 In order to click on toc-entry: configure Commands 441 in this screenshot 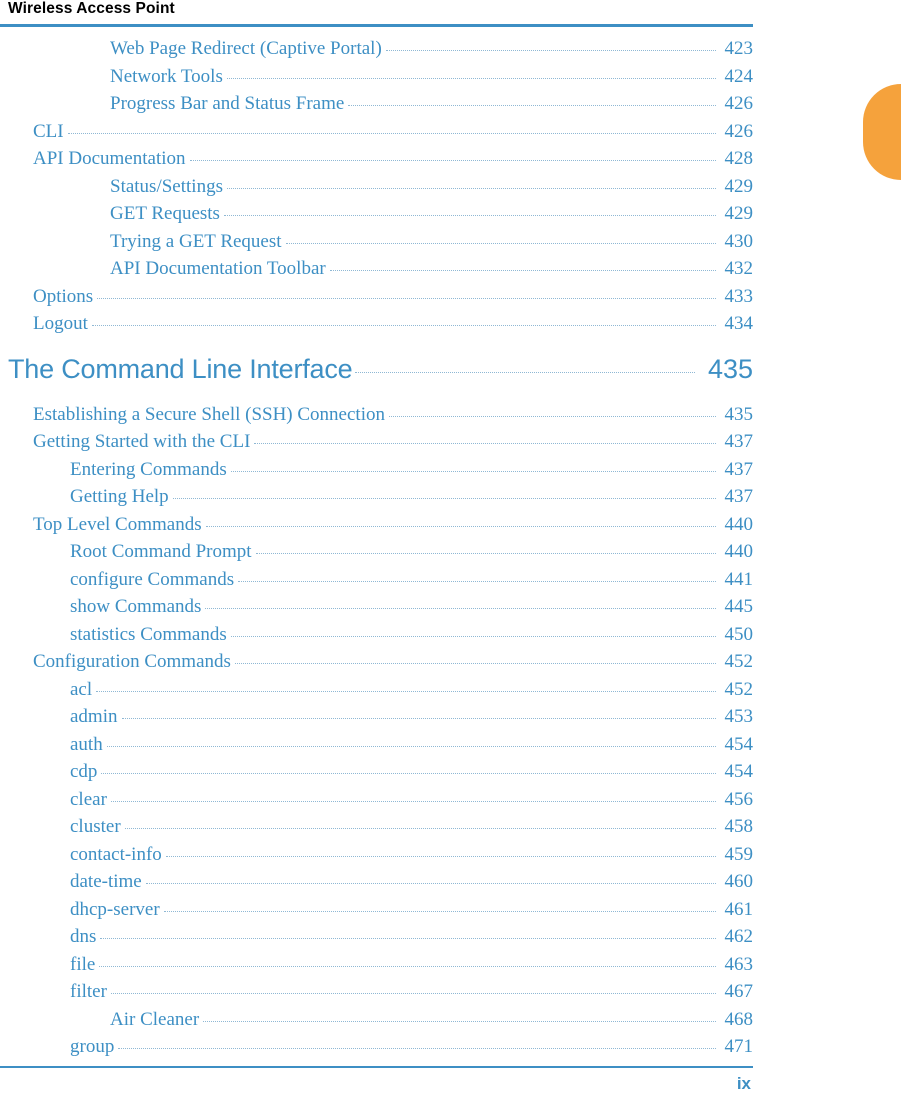, I will do `click(376, 583)`.